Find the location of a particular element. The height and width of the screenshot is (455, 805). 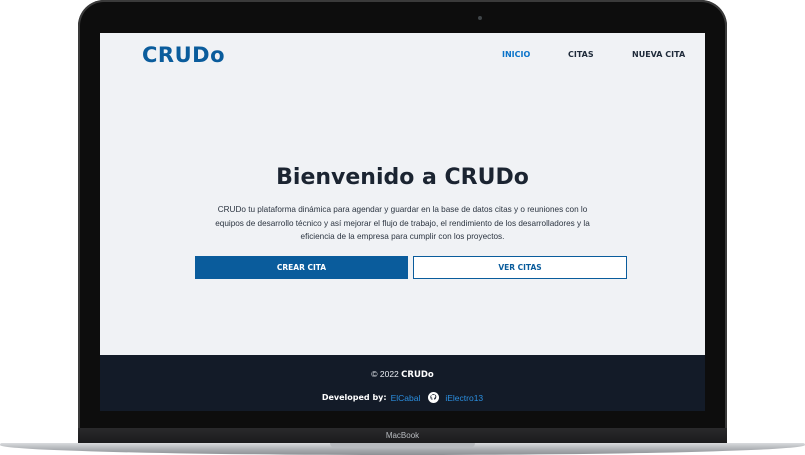

crear-cita-button: CREAR CITA is located at coordinates (301, 267).